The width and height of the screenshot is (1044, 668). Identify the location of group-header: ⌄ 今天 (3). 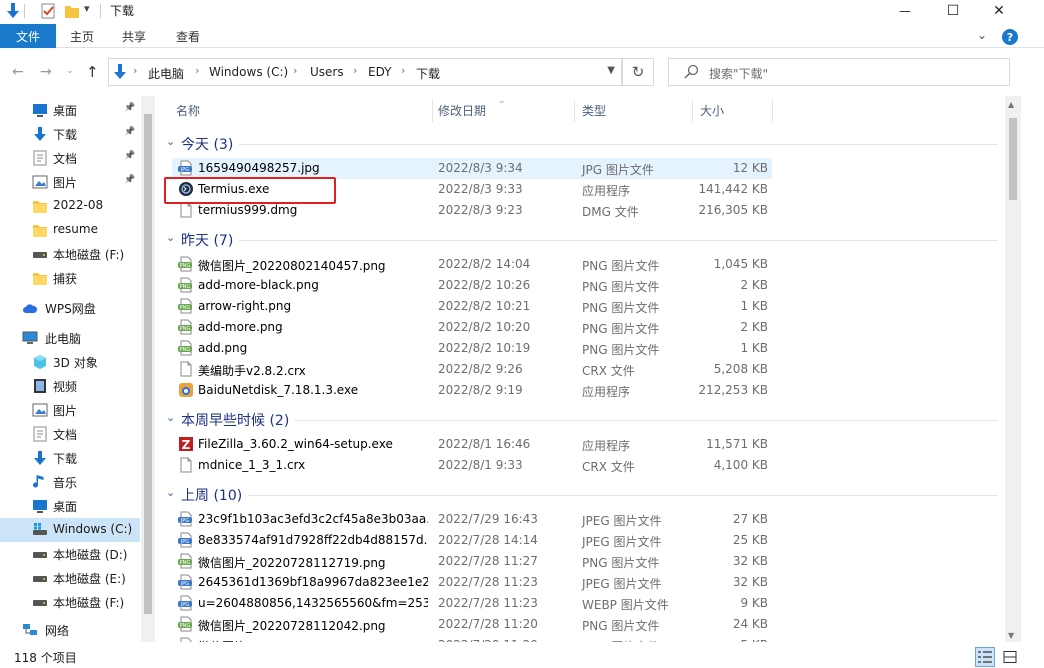
(583, 144).